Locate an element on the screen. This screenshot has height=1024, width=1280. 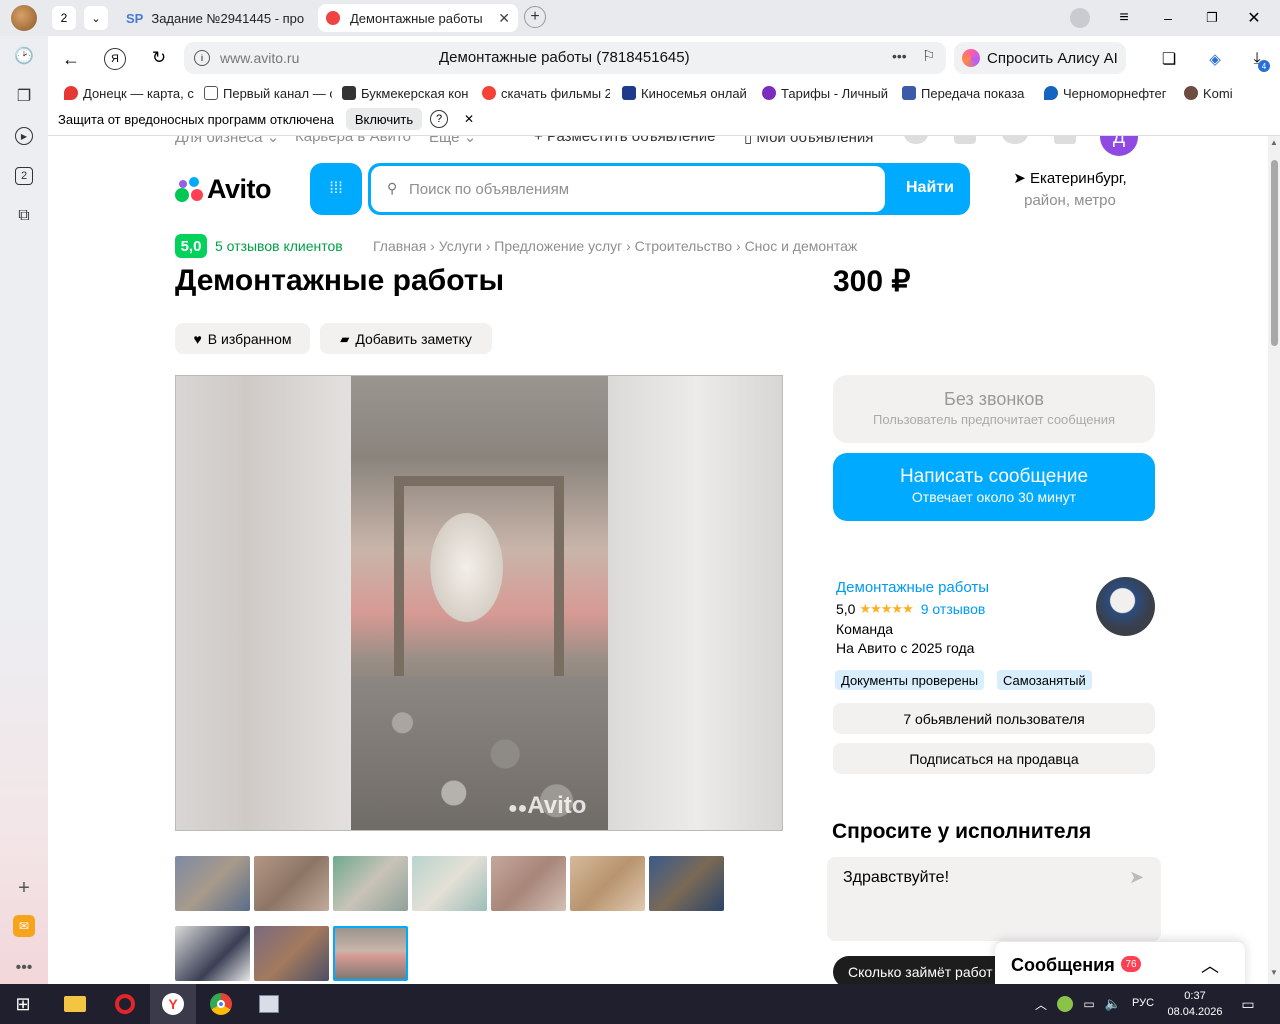
scrollbar-up-icon: ▲ is located at coordinates (1274, 142).